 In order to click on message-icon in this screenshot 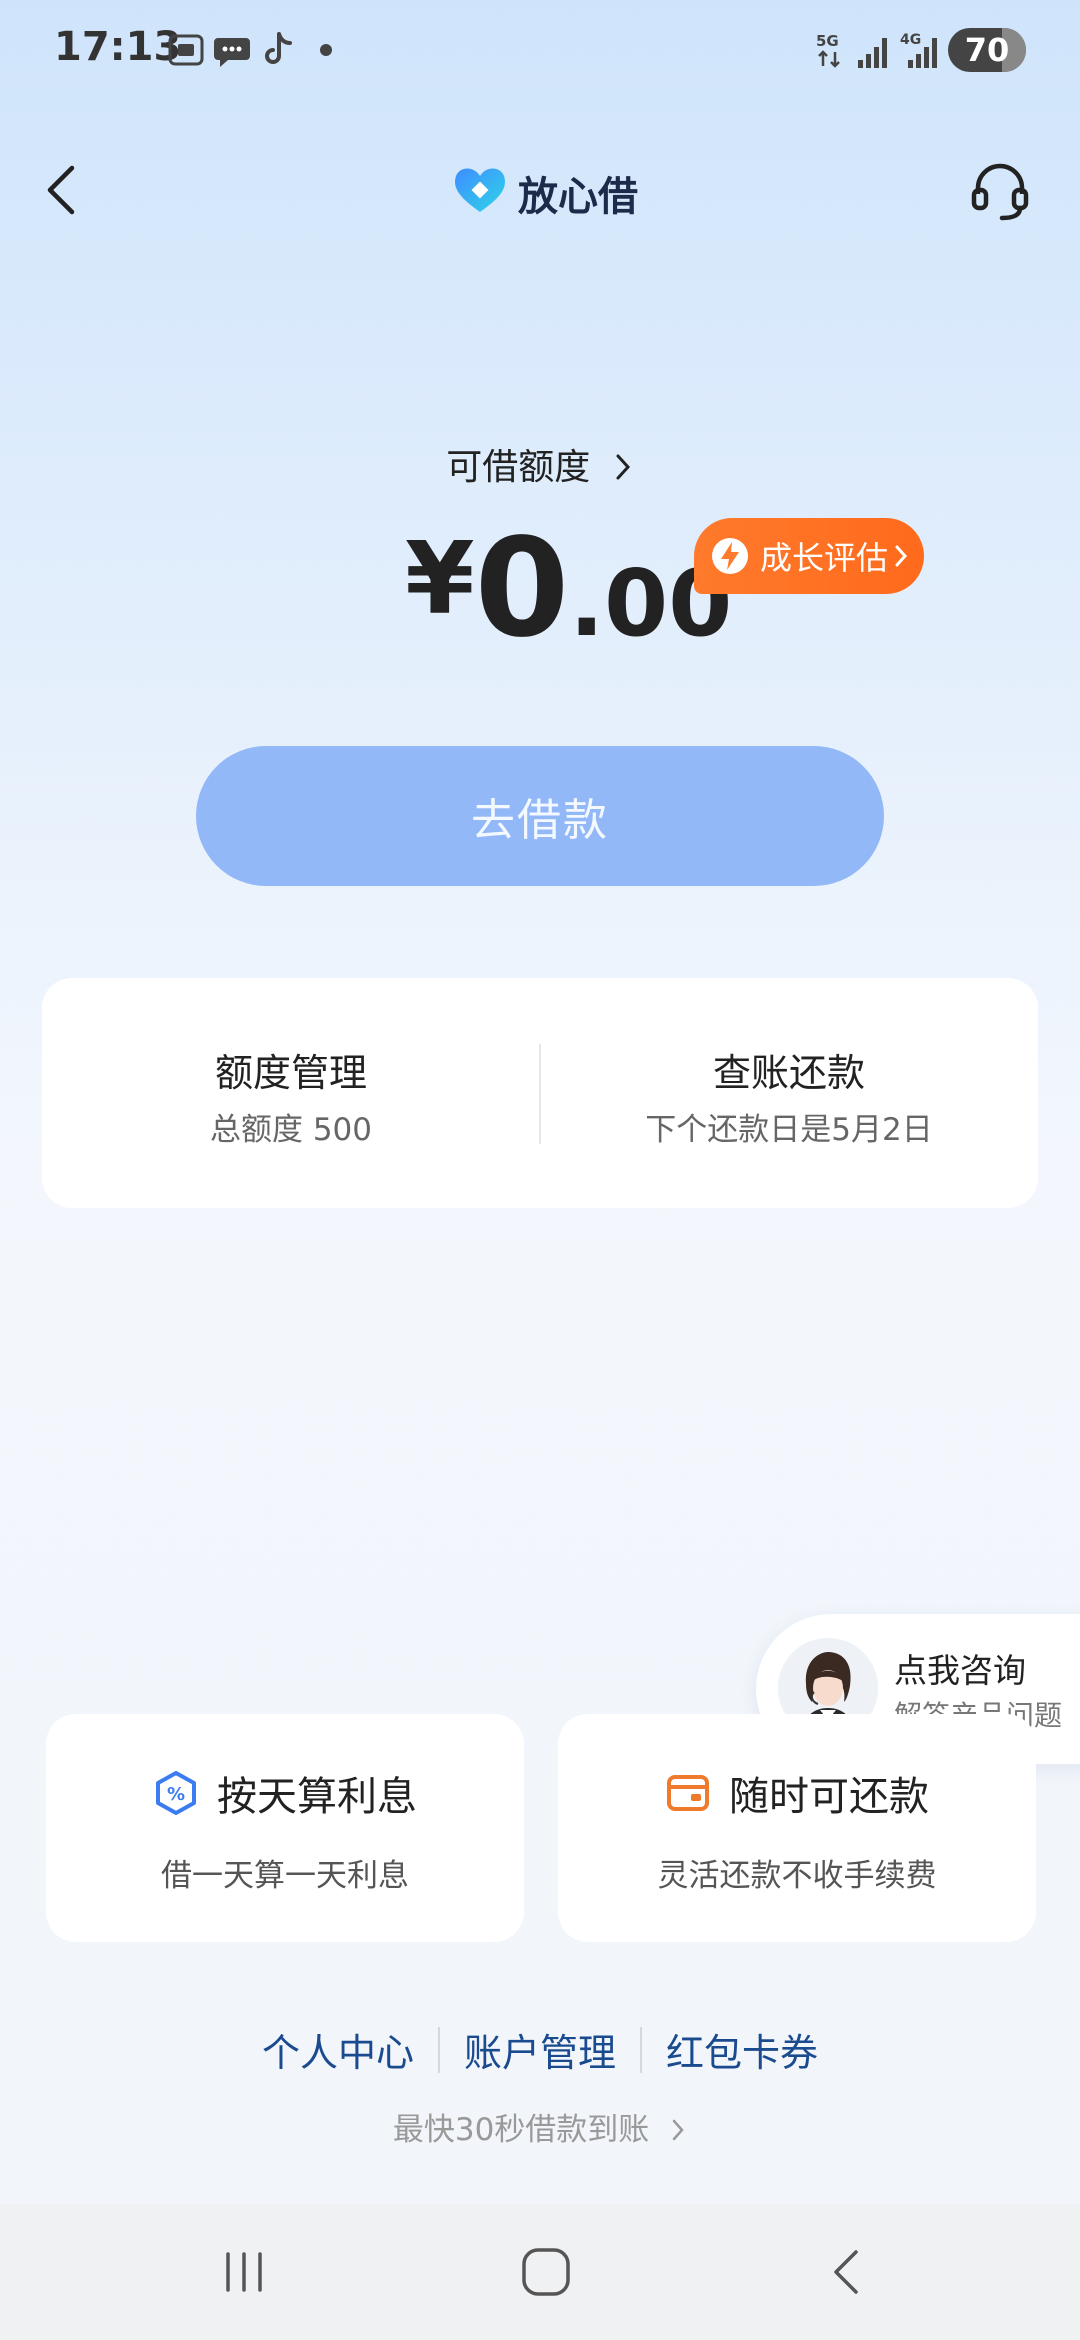, I will do `click(232, 52)`.